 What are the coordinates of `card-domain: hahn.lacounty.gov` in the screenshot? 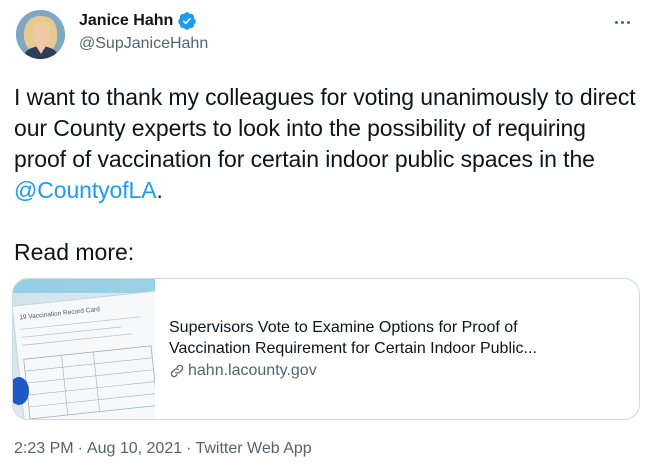 It's located at (404, 371).